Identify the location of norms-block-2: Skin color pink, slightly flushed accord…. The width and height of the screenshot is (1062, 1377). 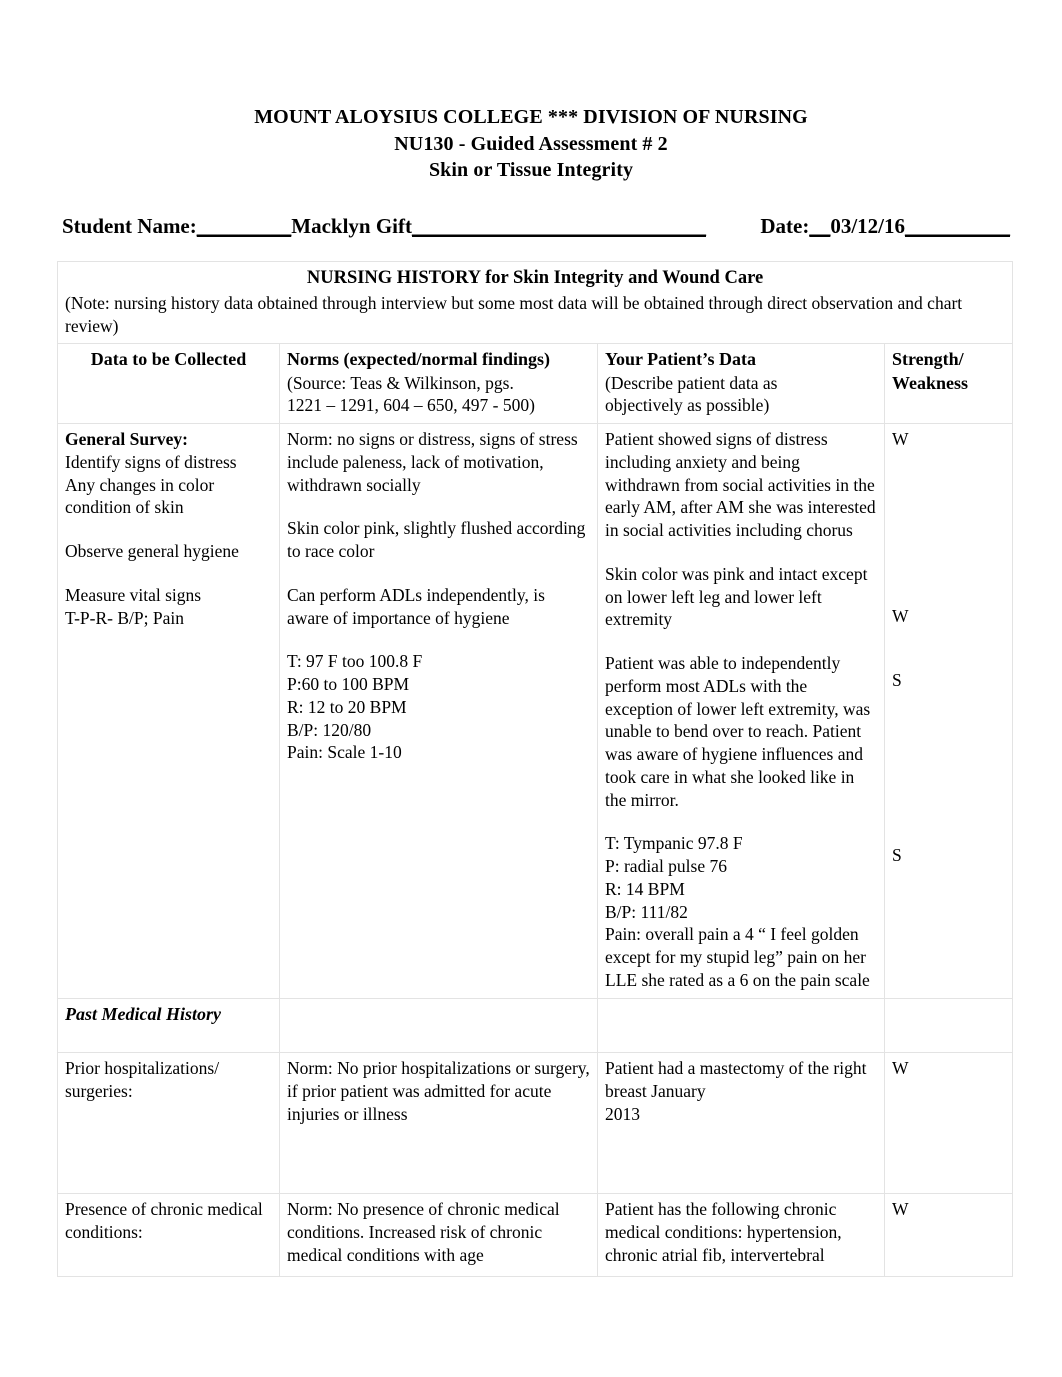
(436, 540).